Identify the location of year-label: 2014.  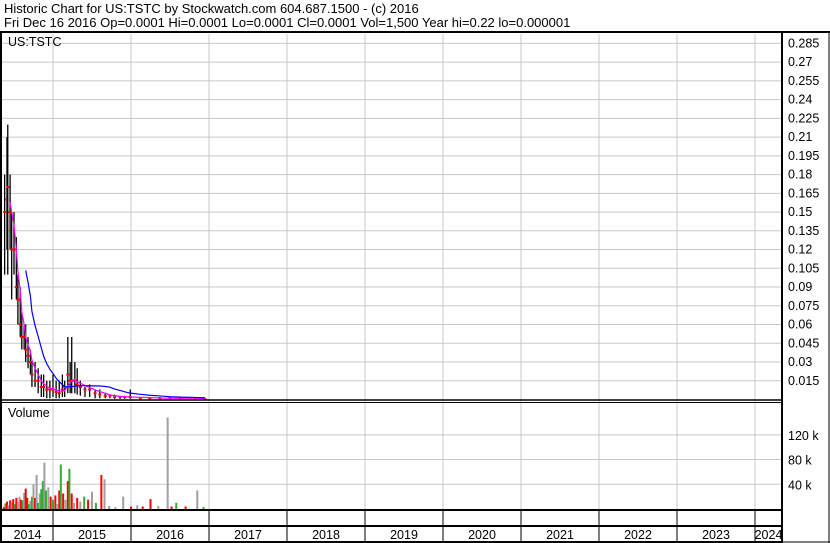
(28, 535).